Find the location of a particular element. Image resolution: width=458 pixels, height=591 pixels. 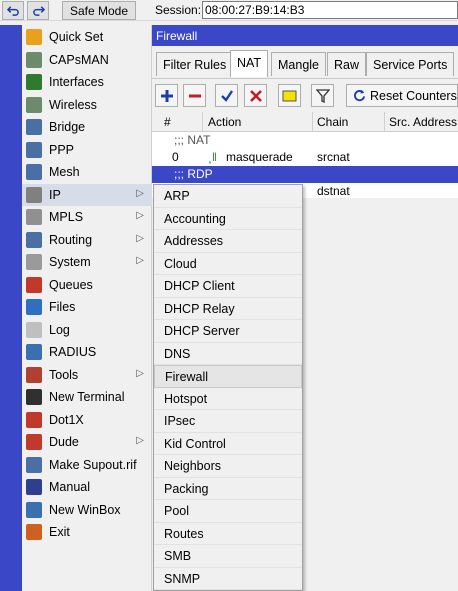

sidebar-item-dot1x: Dot1X is located at coordinates (87, 420).